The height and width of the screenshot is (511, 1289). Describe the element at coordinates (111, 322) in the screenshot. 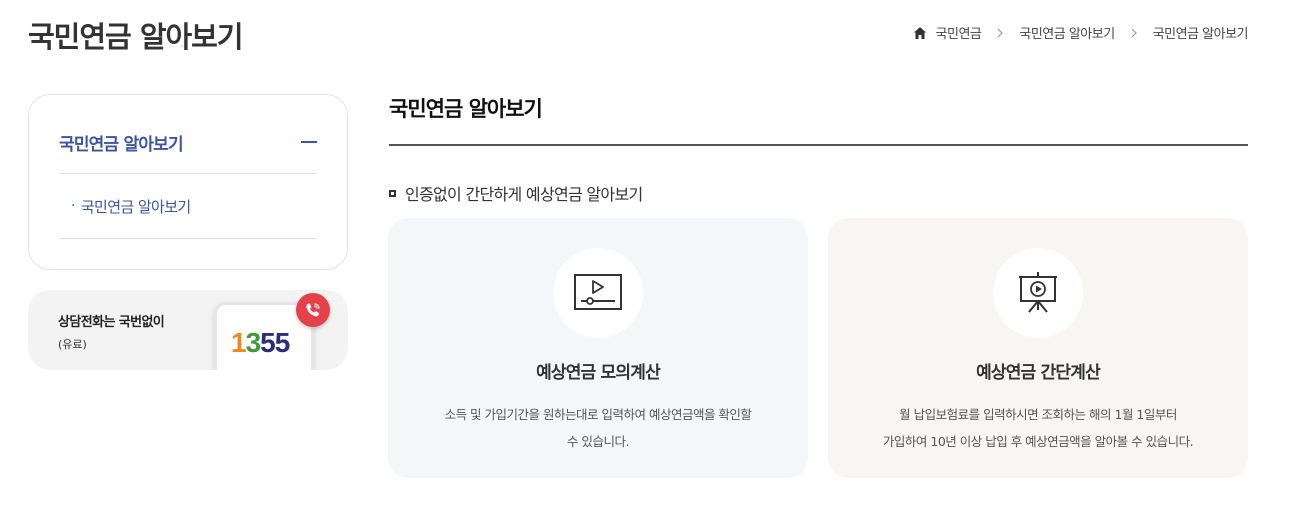

I see `call-title: 상담전화는 국번없이` at that location.